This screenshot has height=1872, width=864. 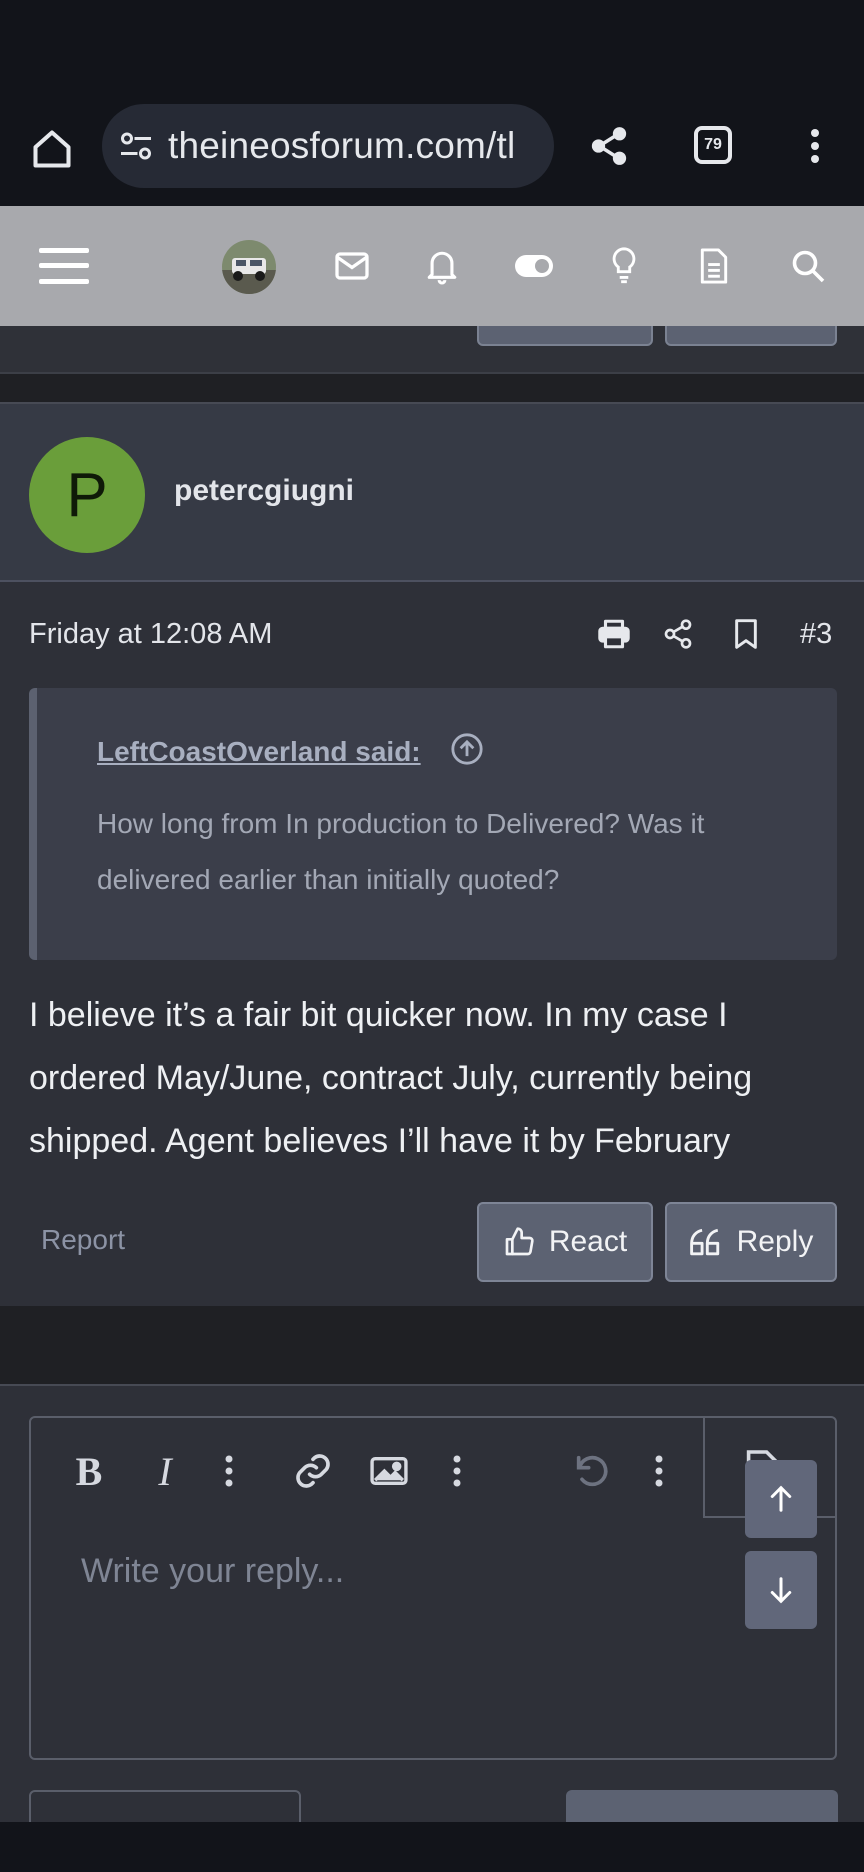 I want to click on avatar, so click(x=249, y=267).